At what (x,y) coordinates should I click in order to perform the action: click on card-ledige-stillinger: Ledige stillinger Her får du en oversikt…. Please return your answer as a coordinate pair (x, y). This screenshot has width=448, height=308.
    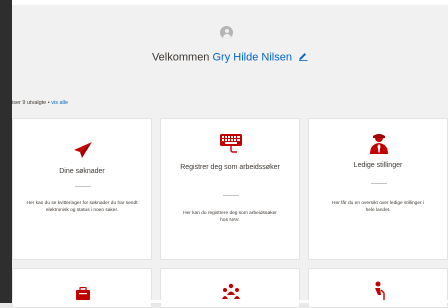
    Looking at the image, I should click on (378, 189).